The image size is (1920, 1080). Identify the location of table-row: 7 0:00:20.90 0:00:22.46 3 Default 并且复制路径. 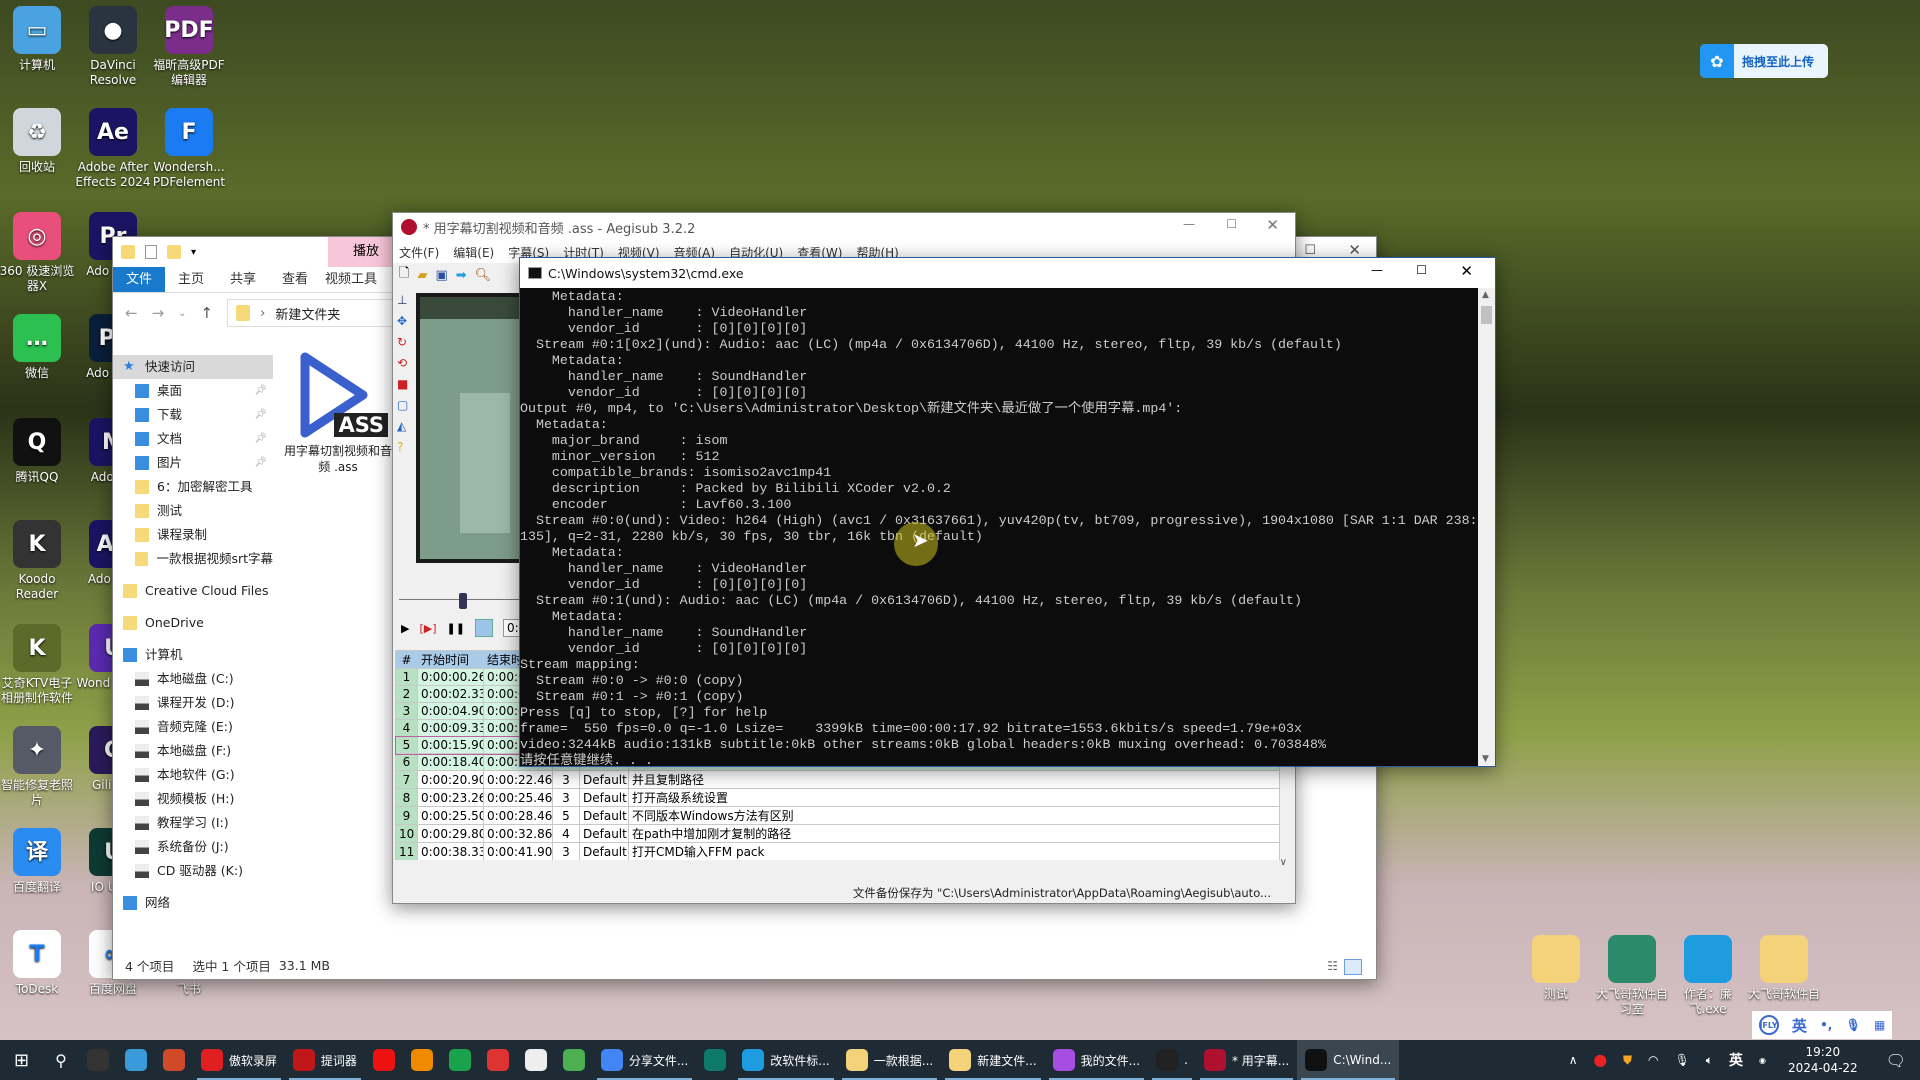
(837, 779).